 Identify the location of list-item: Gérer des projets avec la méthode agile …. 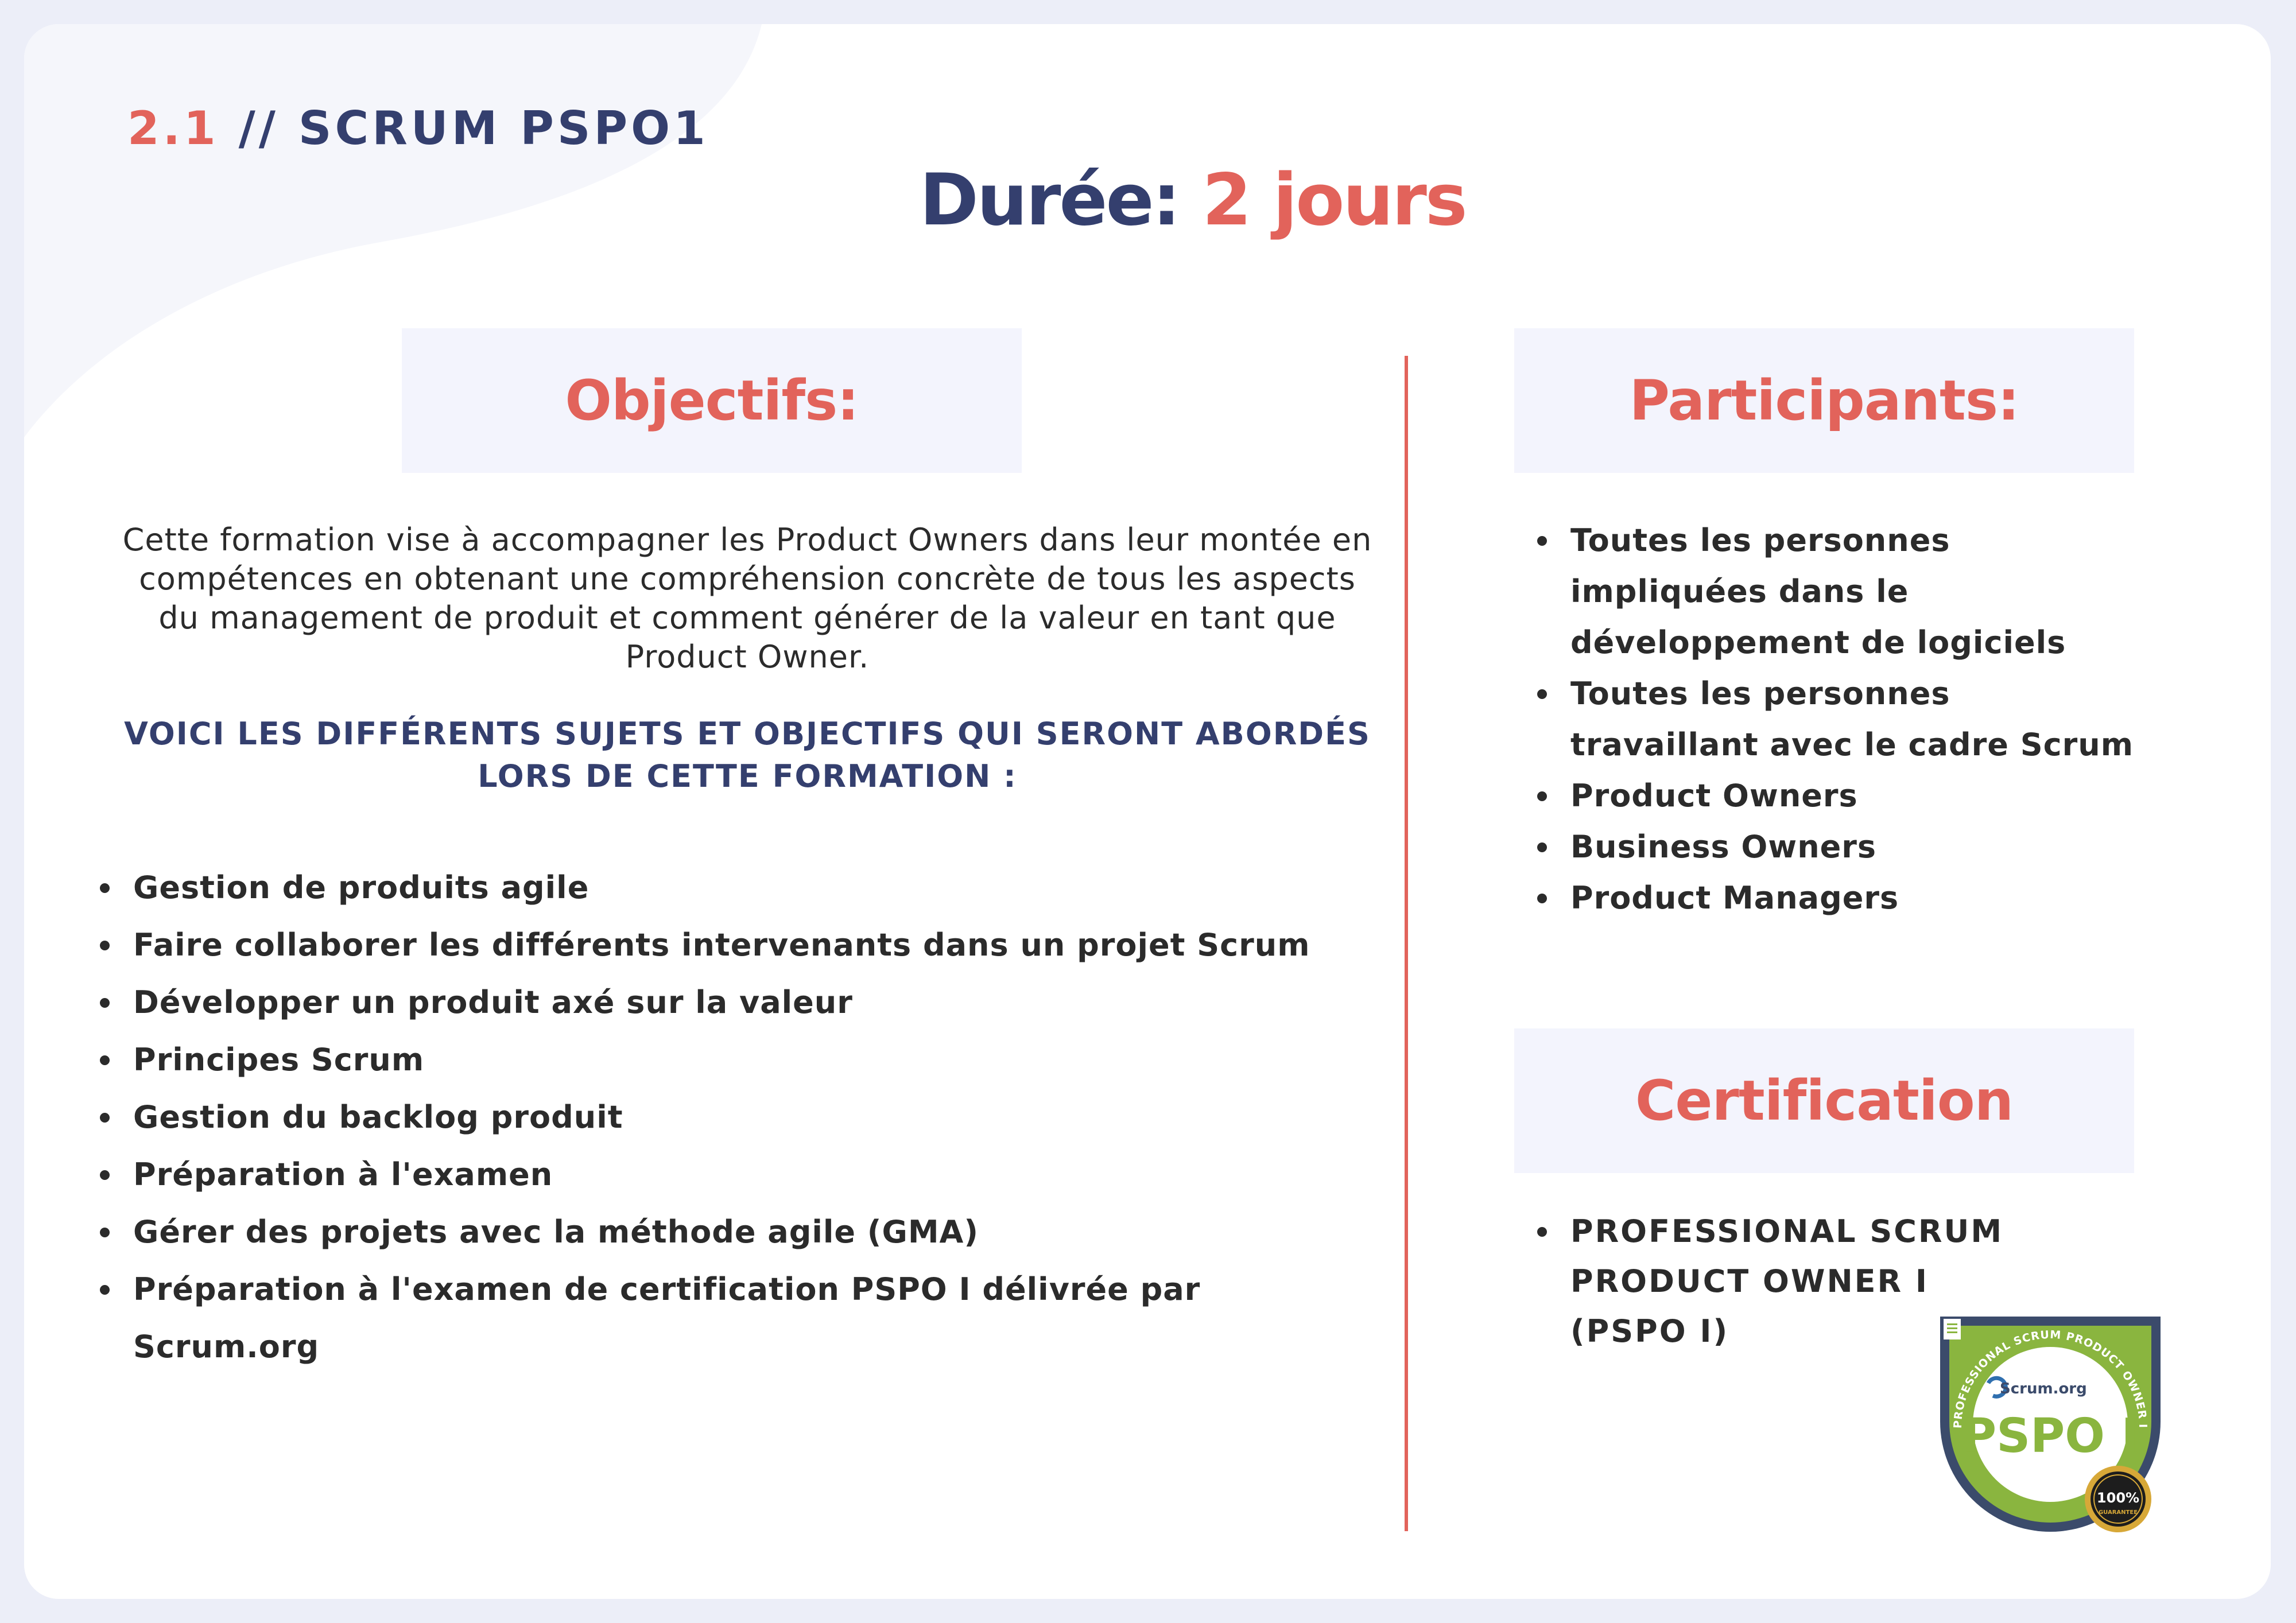
(742, 1232).